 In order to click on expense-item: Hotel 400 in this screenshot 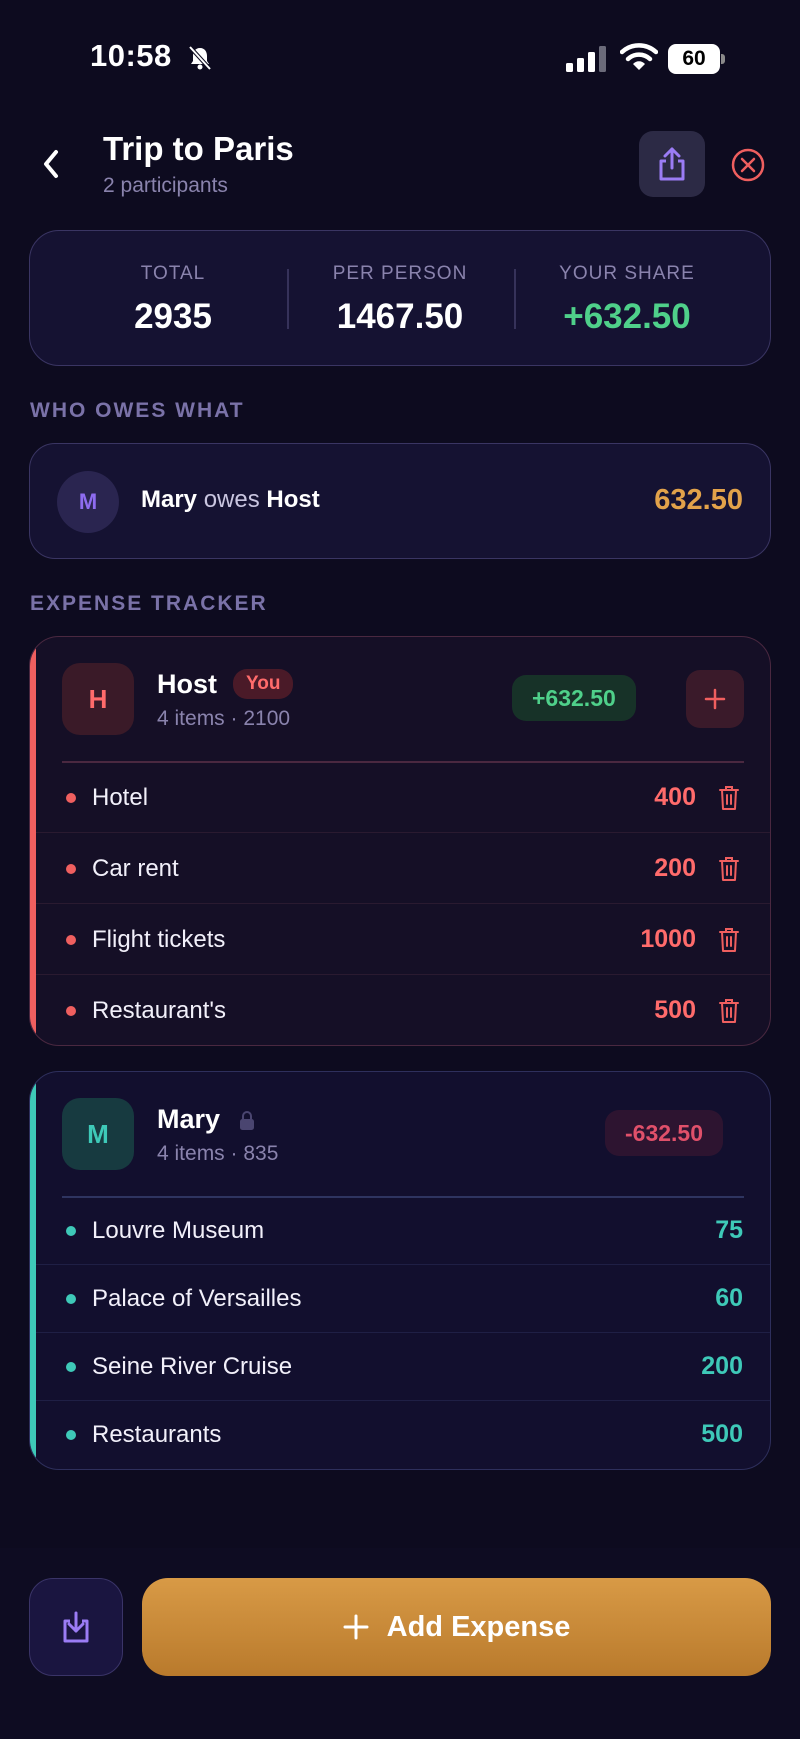, I will do `click(403, 797)`.